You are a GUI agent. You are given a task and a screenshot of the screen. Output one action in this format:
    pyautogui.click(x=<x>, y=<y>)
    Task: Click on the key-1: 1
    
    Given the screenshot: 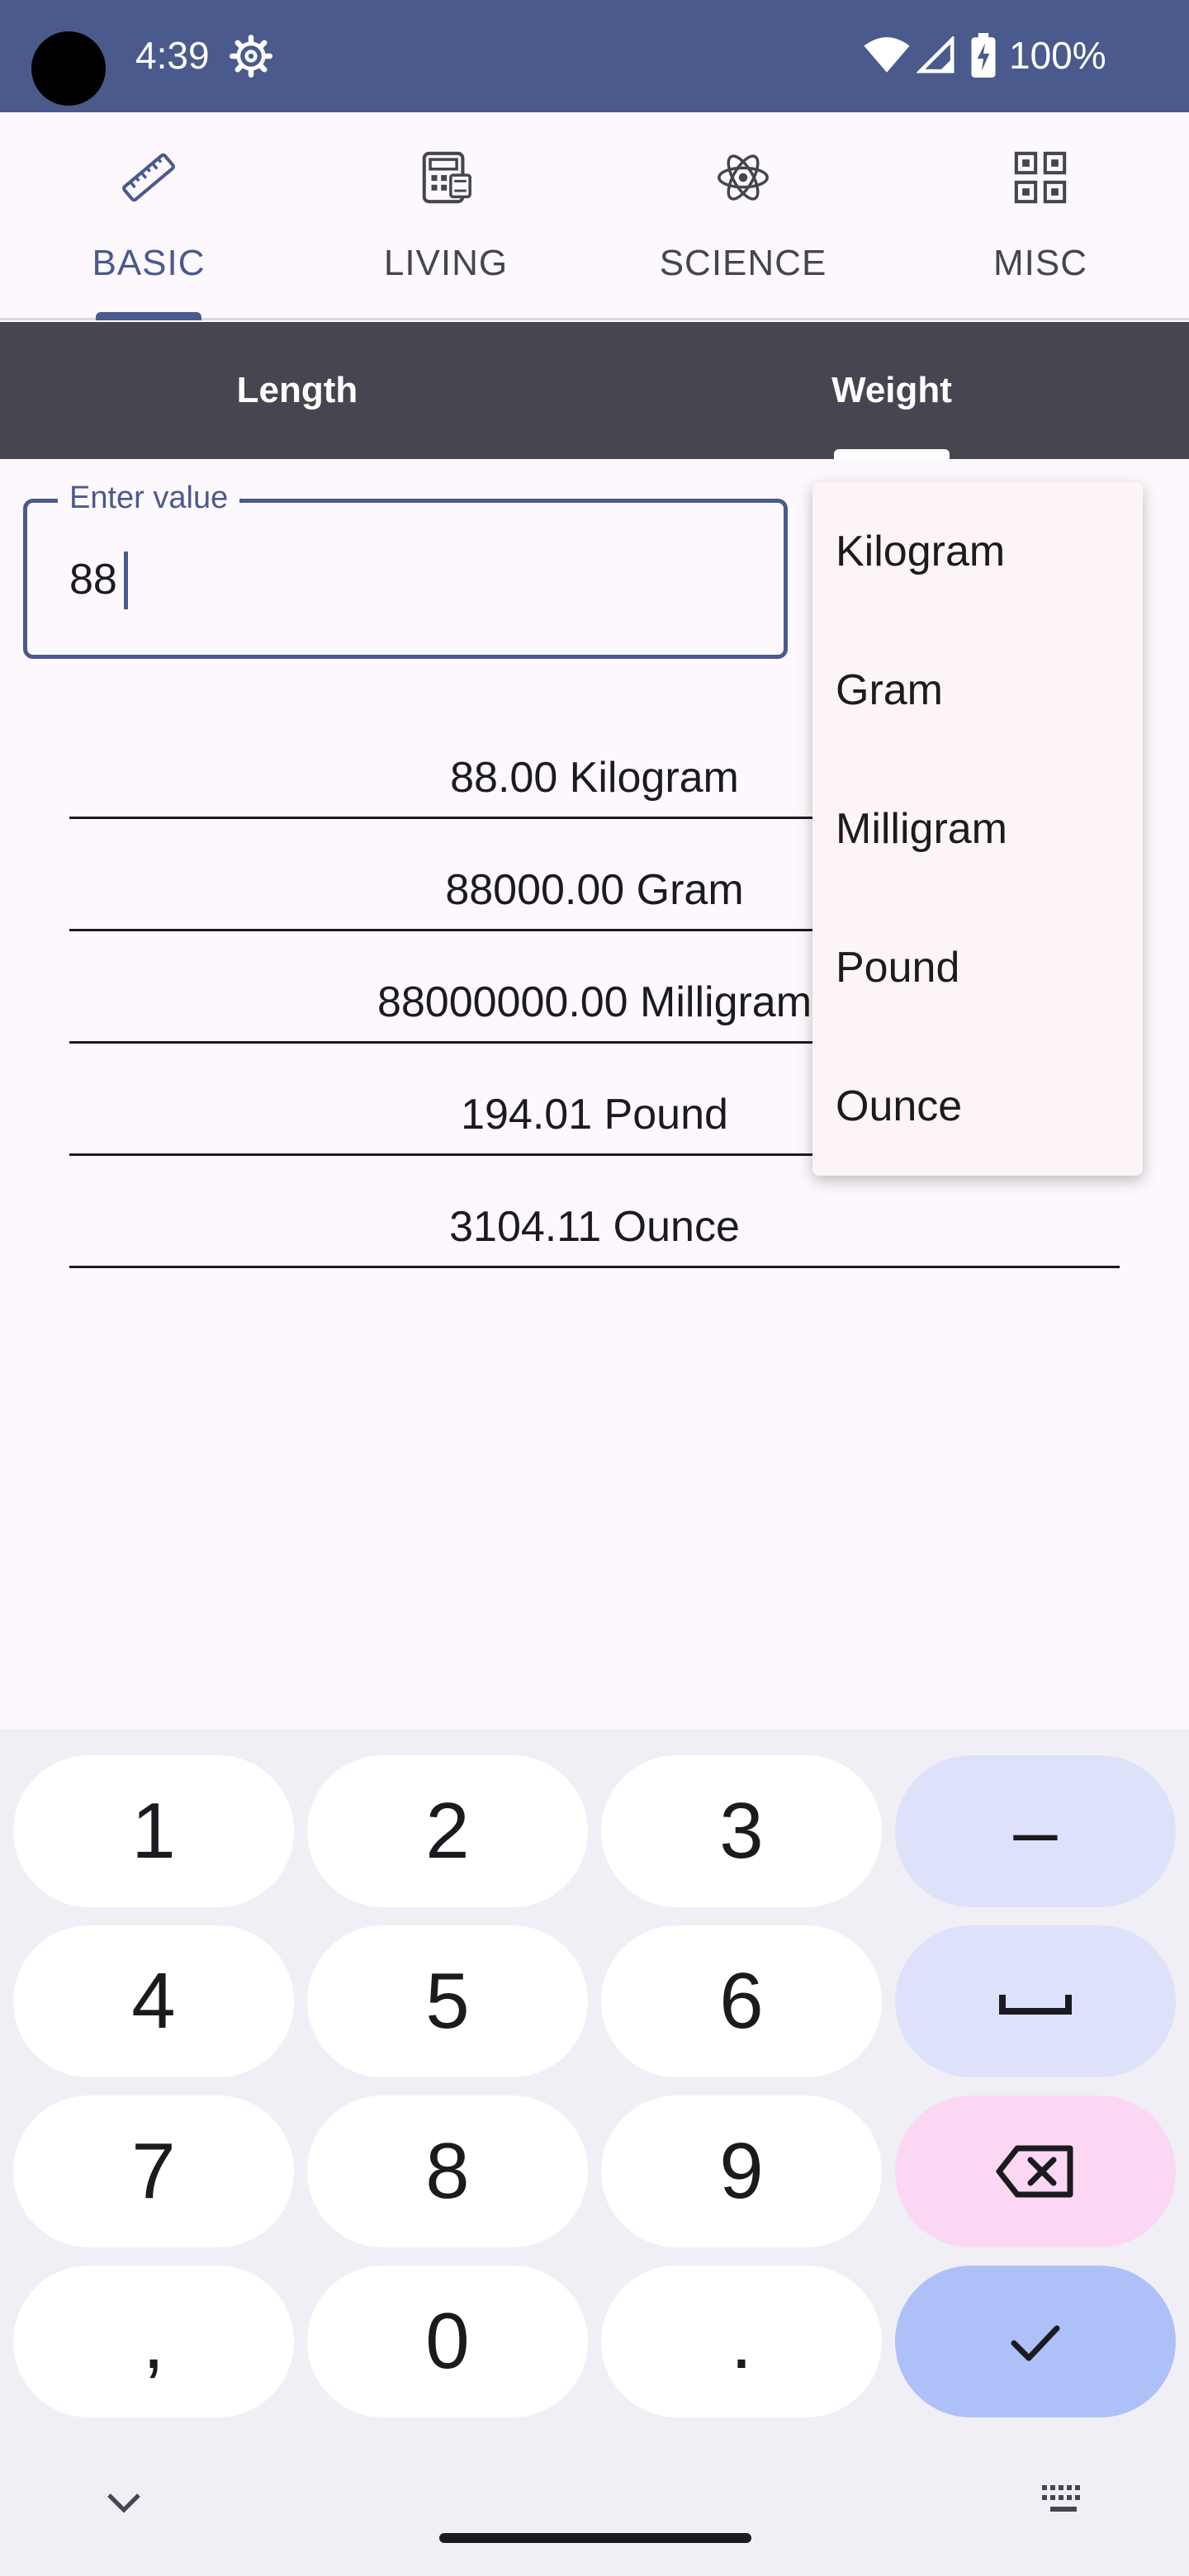 What is the action you would take?
    pyautogui.click(x=153, y=1831)
    